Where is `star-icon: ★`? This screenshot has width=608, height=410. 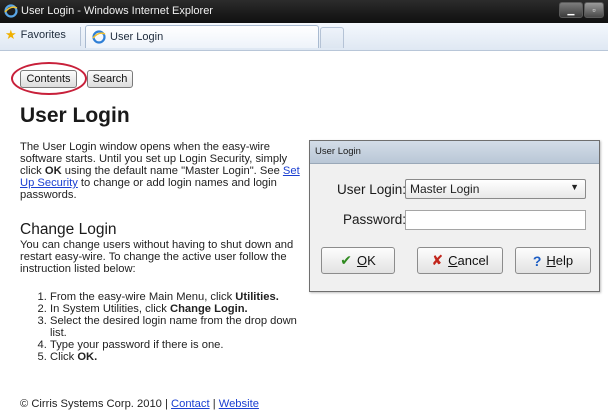
star-icon: ★ is located at coordinates (11, 34).